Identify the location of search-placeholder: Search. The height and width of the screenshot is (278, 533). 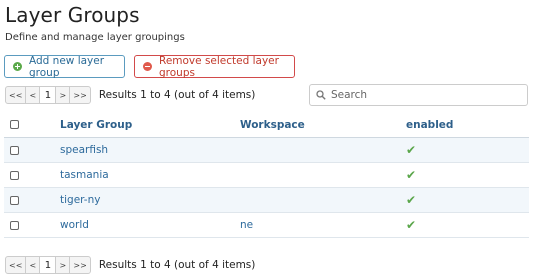
(349, 95).